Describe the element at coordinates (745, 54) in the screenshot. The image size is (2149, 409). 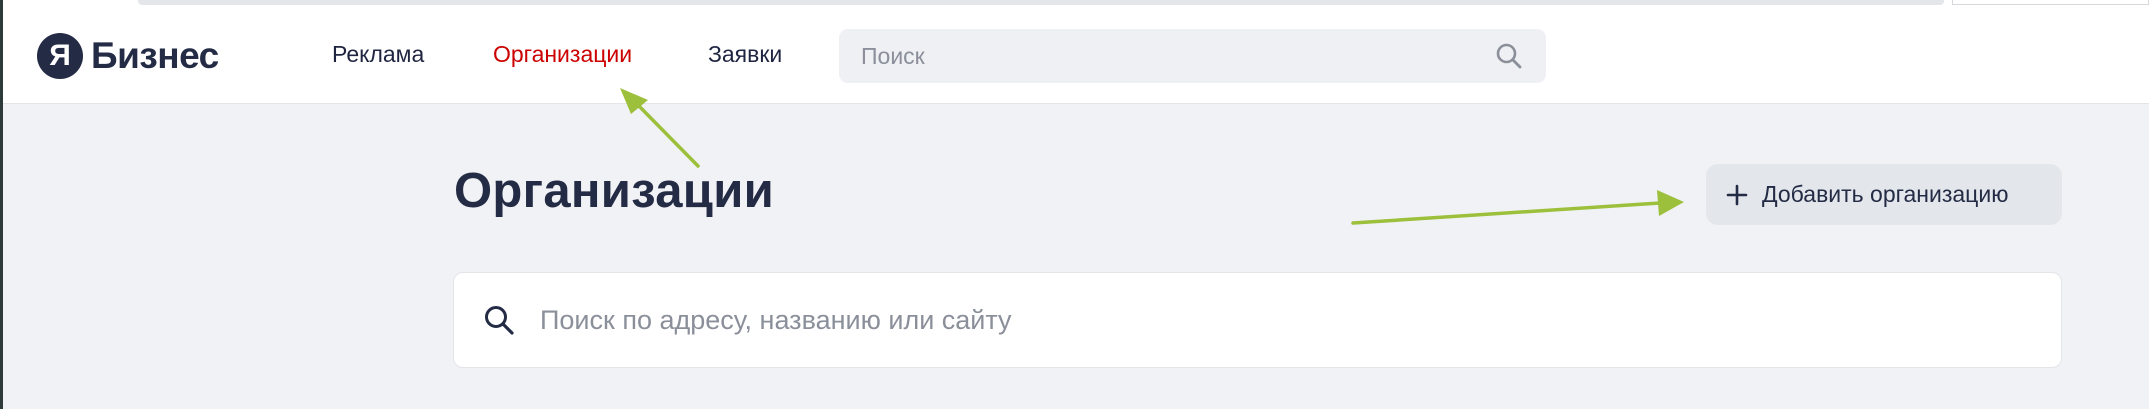
I see `nav-item-requests: Заявки` at that location.